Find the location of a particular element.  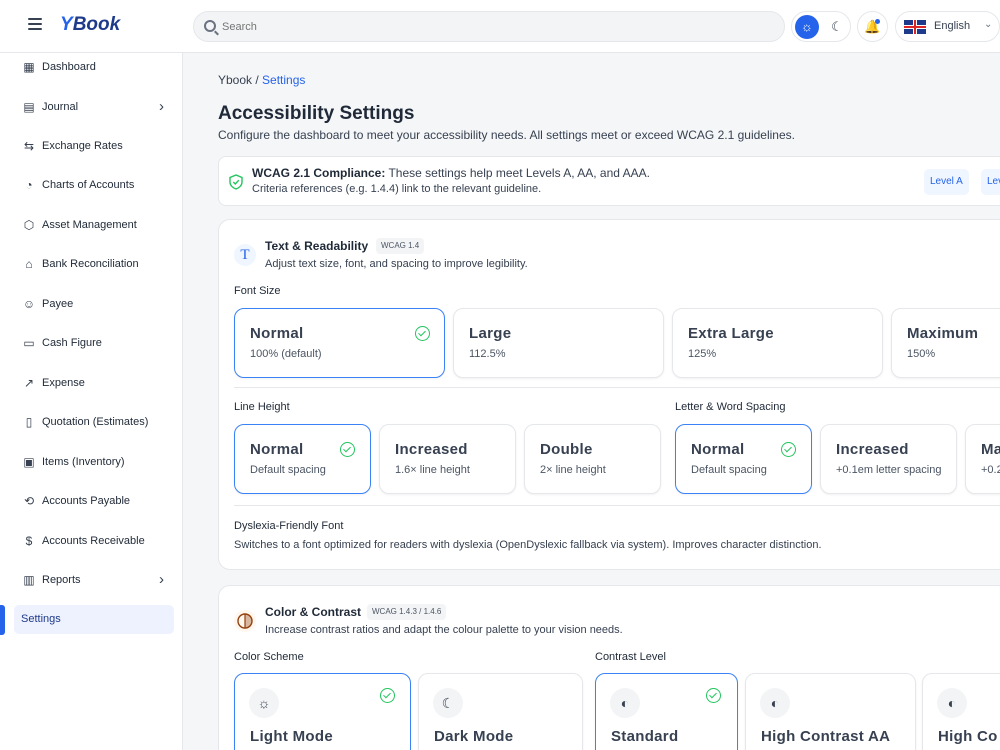

notification-bell-icon: 🔔 is located at coordinates (872, 26).